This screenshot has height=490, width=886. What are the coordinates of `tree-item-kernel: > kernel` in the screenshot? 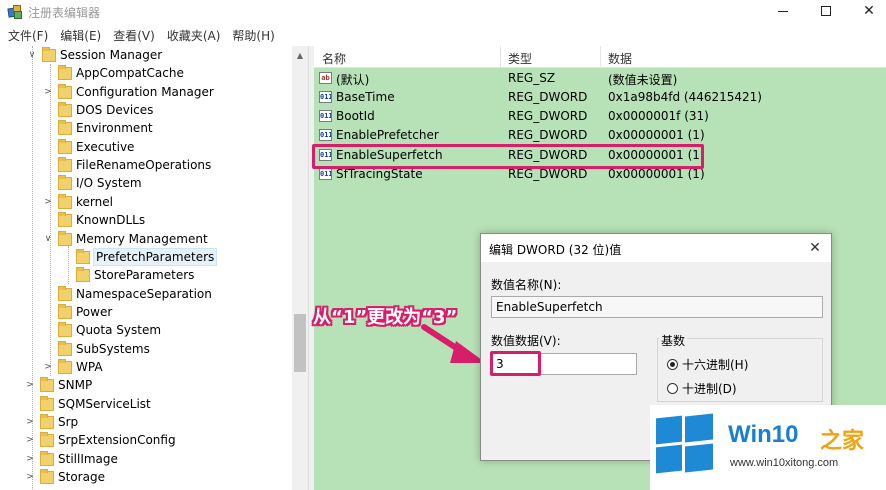 It's located at (78, 202).